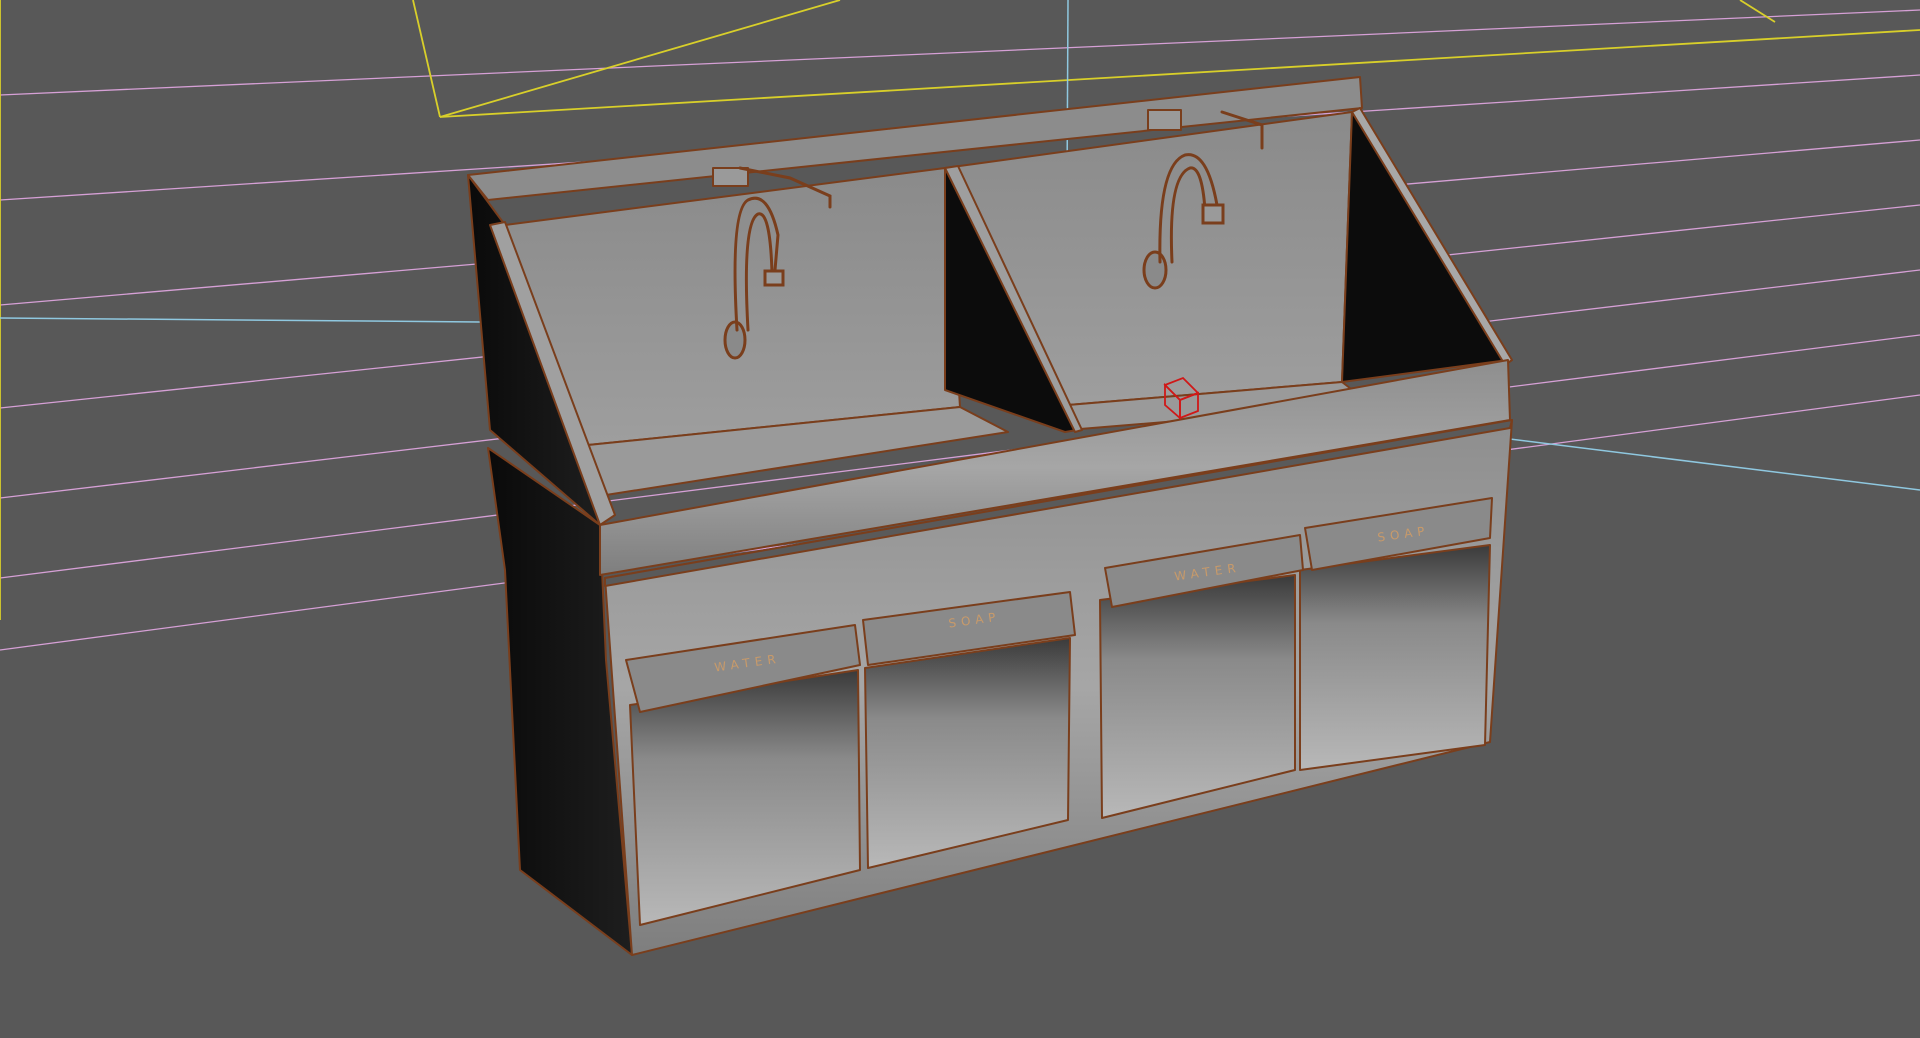 This screenshot has width=1920, height=1038. Describe the element at coordinates (730, 177) in the screenshot. I see `left-wall-box` at that location.